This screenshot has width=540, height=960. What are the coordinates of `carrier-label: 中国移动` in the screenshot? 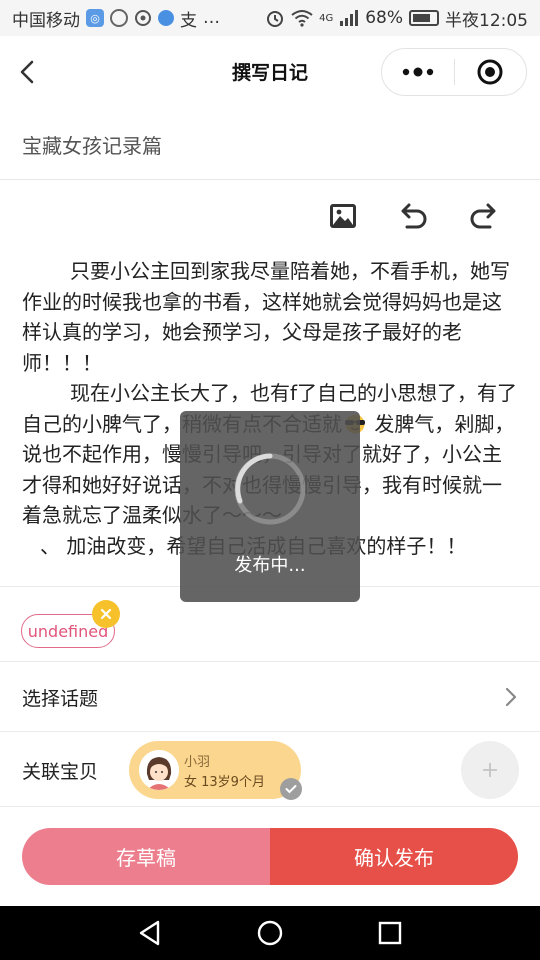 It's located at (46, 20).